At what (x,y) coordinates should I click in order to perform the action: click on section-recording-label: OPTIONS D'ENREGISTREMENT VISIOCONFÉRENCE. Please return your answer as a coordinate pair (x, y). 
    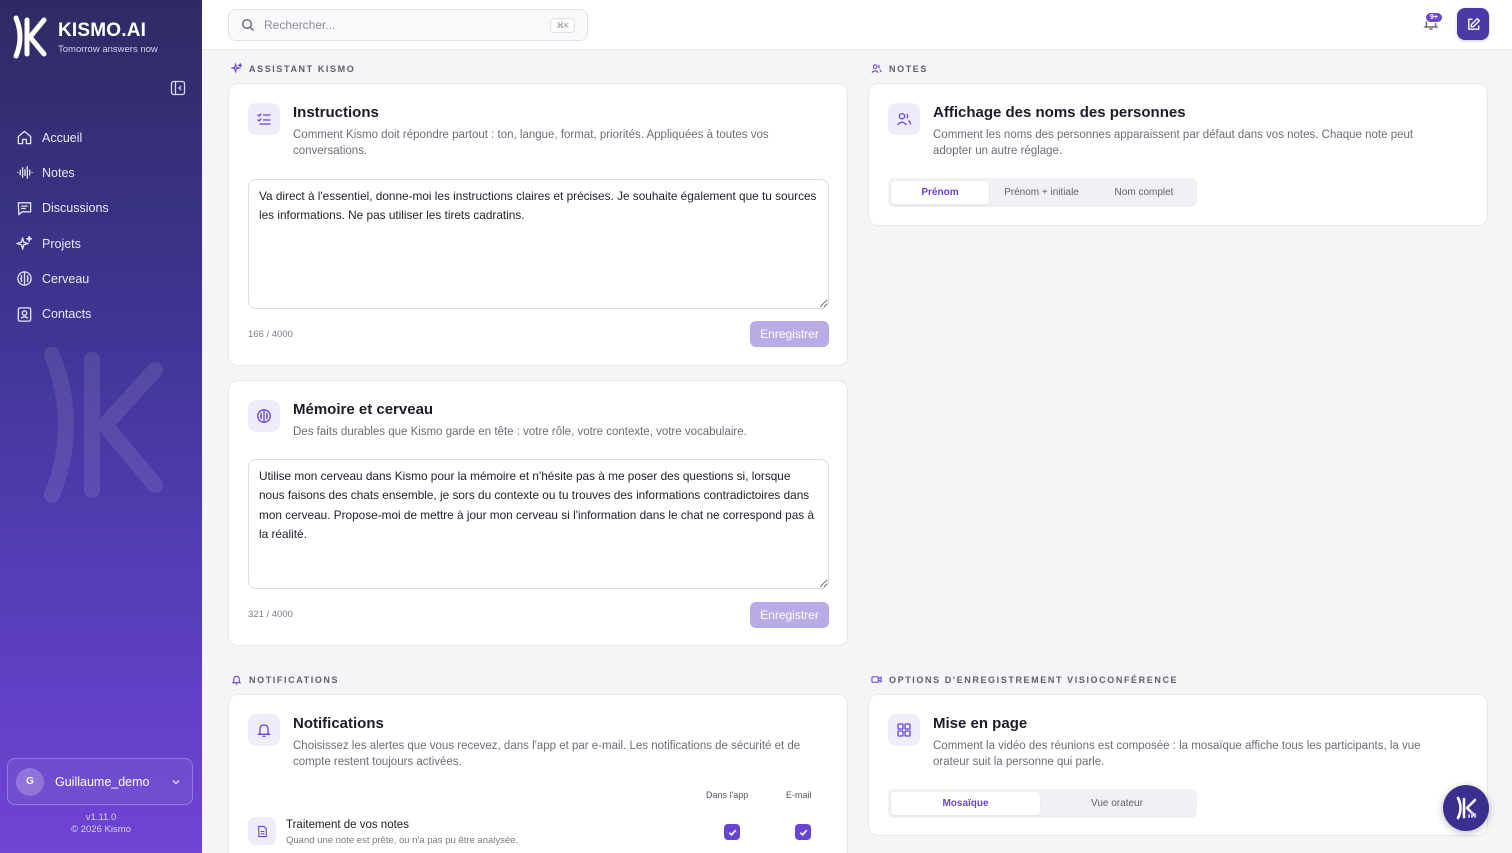
    Looking at the image, I should click on (1024, 679).